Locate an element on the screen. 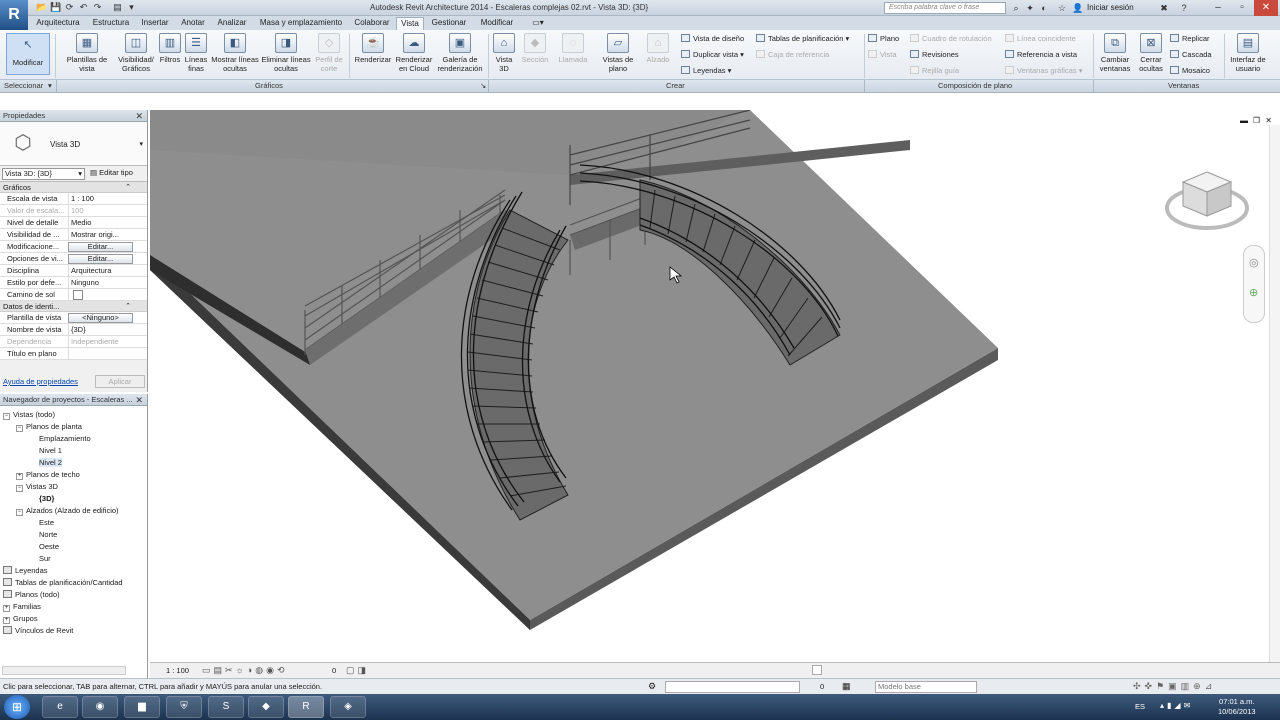 The width and height of the screenshot is (1280, 720). open-icon: 📂 is located at coordinates (41, 7).